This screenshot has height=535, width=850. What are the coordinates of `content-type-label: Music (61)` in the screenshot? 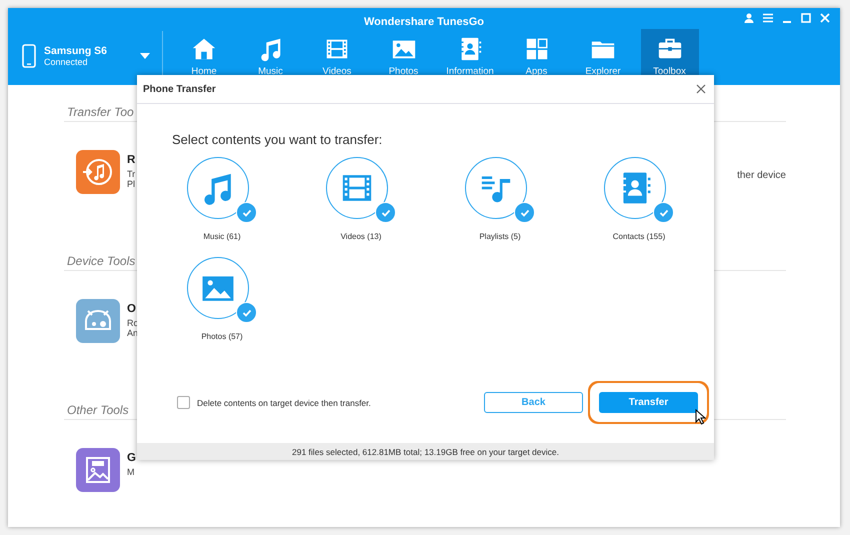 It's located at (222, 236).